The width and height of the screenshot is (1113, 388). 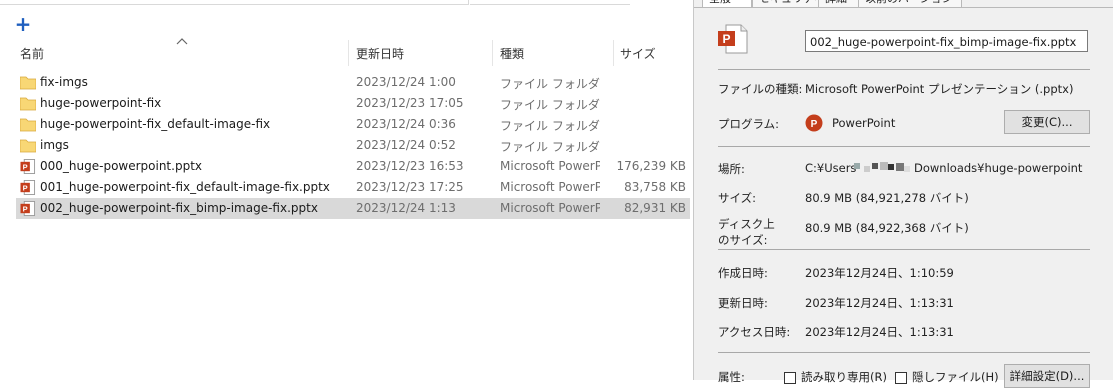 I want to click on file-name: fix-imgs, so click(x=64, y=82).